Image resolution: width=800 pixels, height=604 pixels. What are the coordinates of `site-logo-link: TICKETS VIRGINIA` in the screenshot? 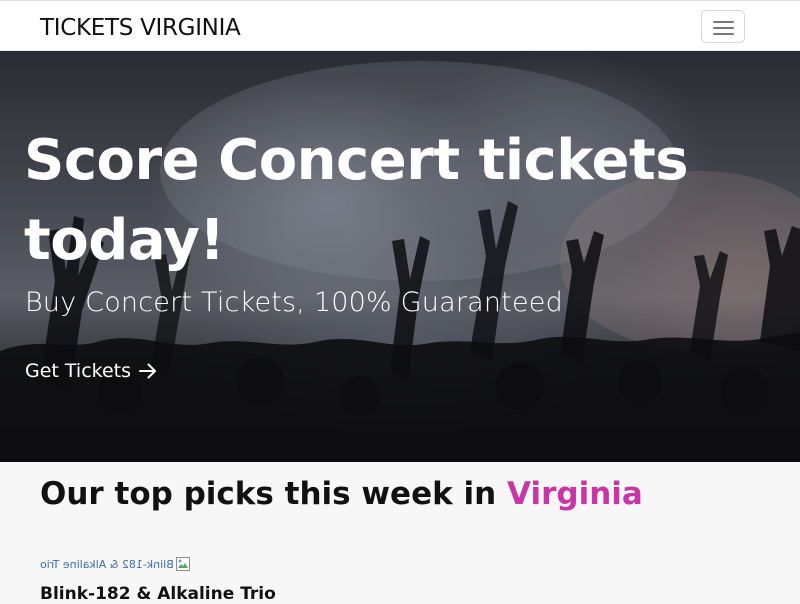 It's located at (140, 28).